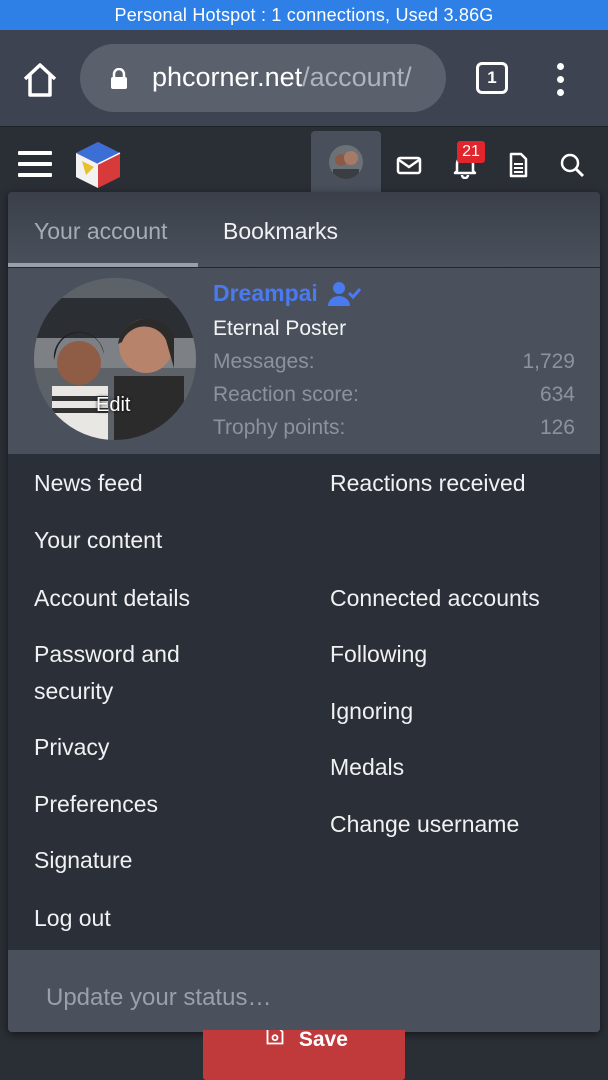 This screenshot has width=608, height=1080. Describe the element at coordinates (345, 294) in the screenshot. I see `verified-user-icon` at that location.